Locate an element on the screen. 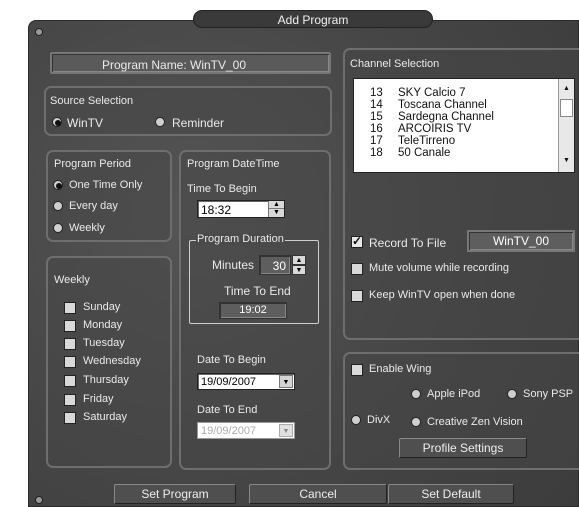 The image size is (579, 507). record-file-input: WinTV_00 is located at coordinates (521, 241).